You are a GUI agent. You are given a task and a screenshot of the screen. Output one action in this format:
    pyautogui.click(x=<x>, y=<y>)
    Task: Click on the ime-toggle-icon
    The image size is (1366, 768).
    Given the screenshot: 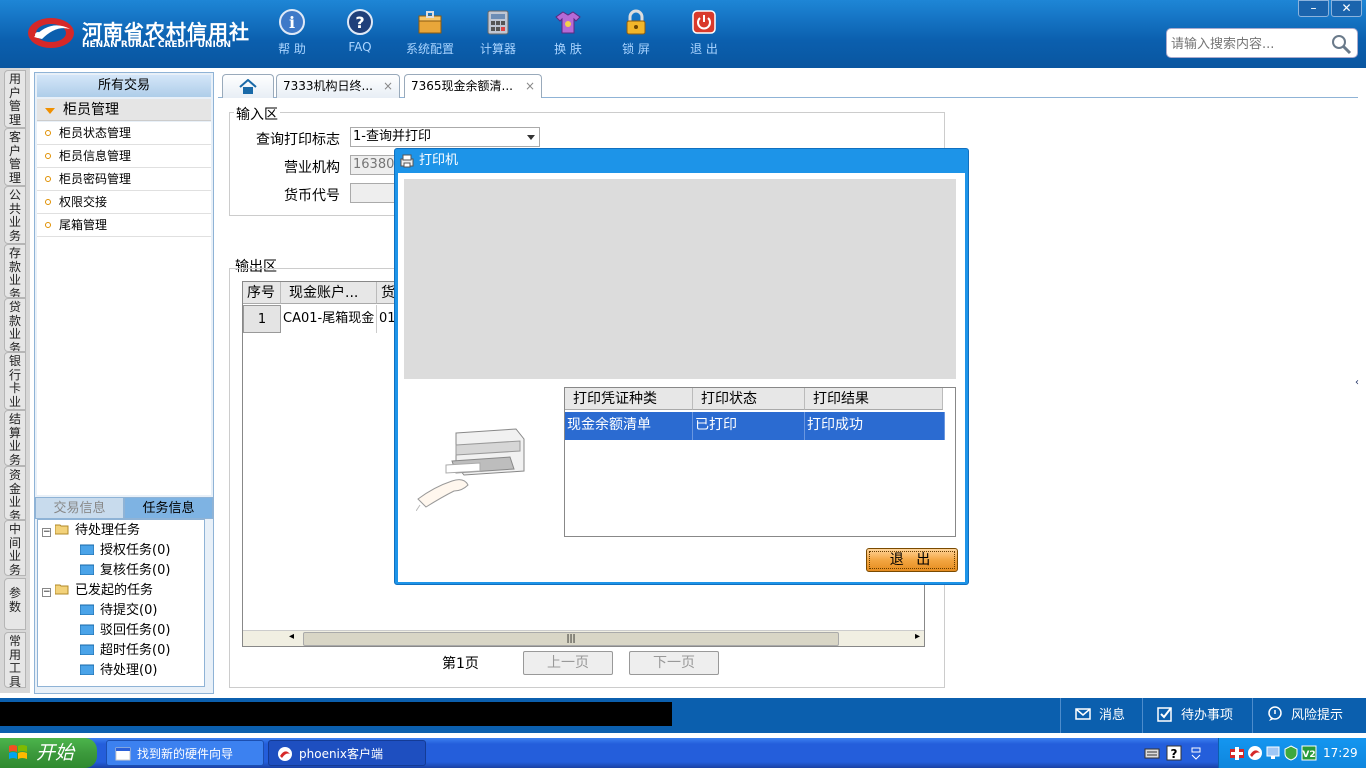 What is the action you would take?
    pyautogui.click(x=1196, y=753)
    